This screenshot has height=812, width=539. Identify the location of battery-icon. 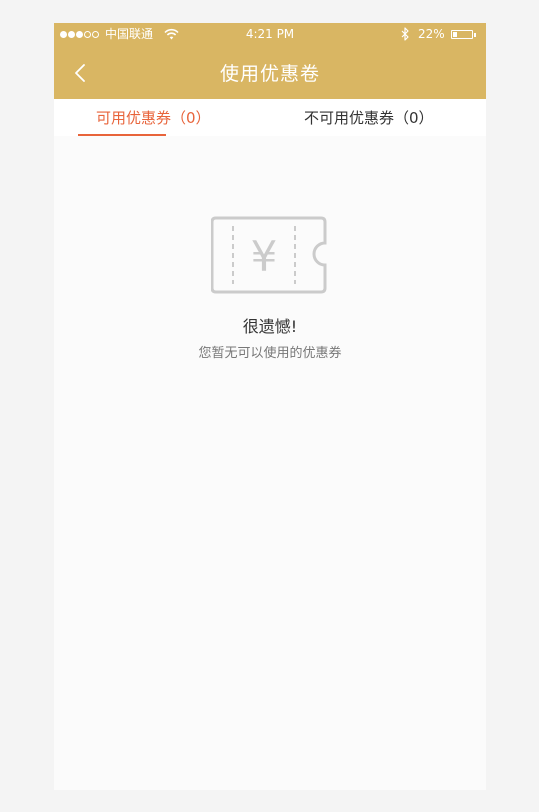
(462, 34).